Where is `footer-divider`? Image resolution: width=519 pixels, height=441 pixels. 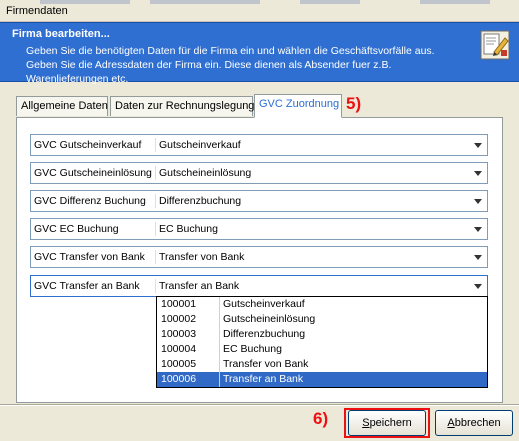
footer-divider is located at coordinates (259, 405).